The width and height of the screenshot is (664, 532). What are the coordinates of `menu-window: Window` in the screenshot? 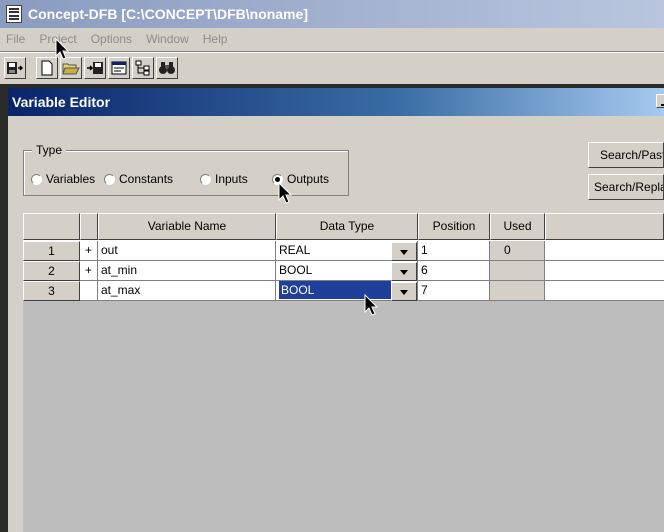 It's located at (167, 39).